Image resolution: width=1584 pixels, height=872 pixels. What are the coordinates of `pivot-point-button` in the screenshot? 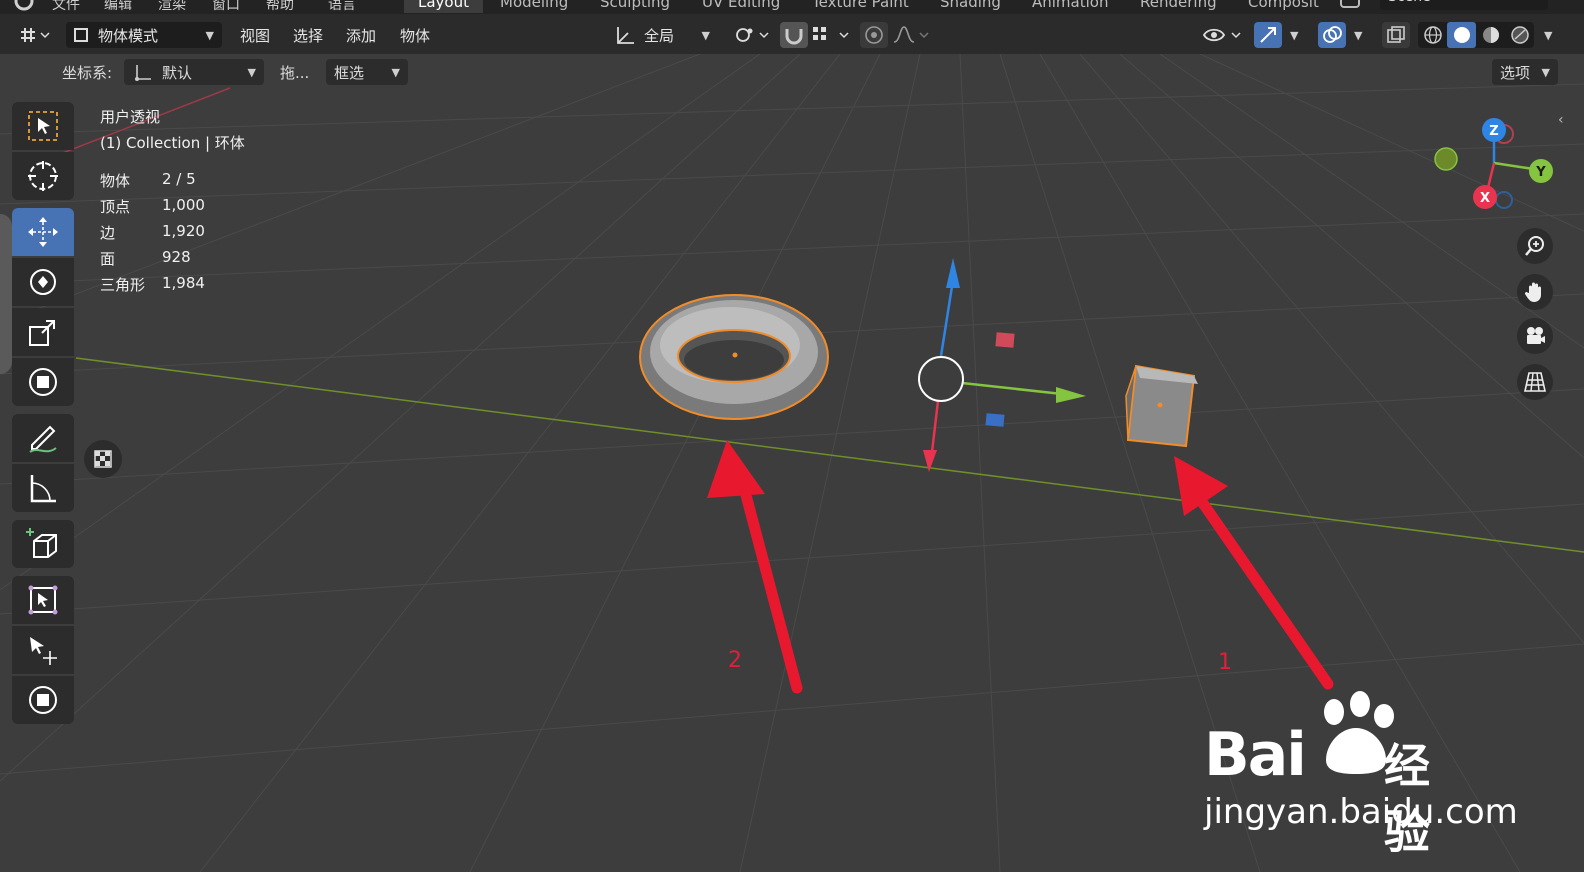 It's located at (752, 35).